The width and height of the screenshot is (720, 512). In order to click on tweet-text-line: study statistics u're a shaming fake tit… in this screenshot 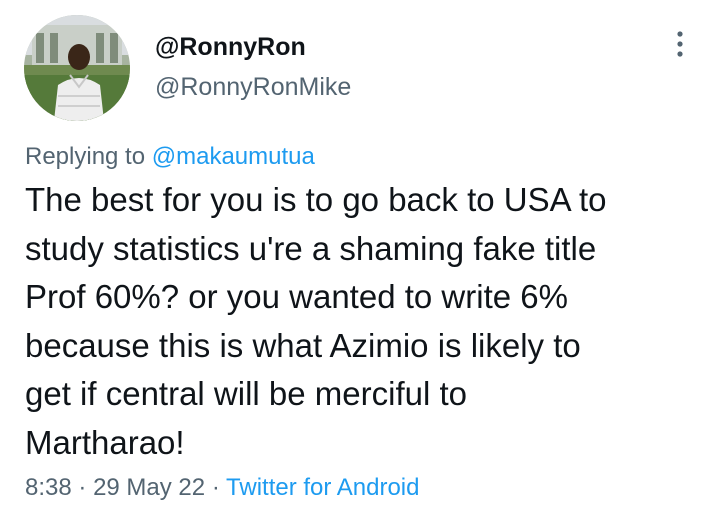, I will do `click(311, 248)`.